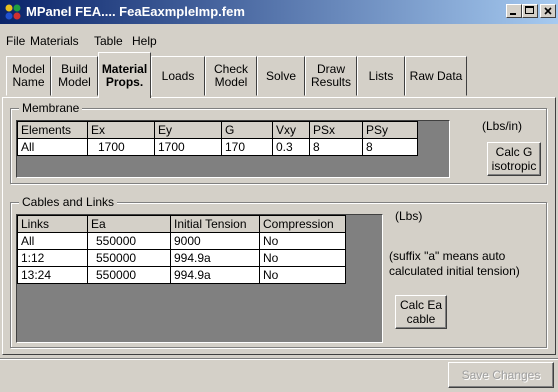 The width and height of the screenshot is (558, 392). I want to click on tab-solve: Solve, so click(281, 76).